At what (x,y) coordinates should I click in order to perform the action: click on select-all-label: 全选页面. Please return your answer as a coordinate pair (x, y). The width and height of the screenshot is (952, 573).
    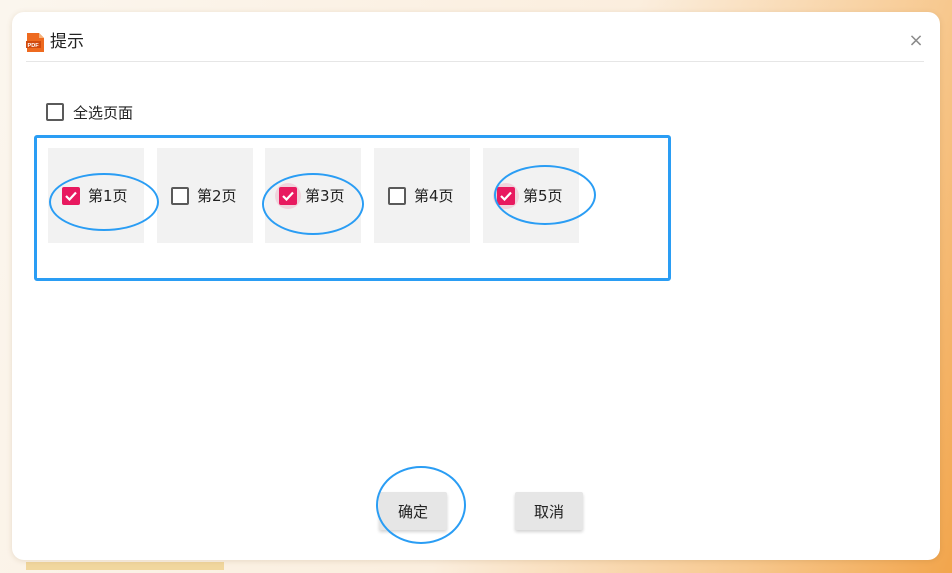
    Looking at the image, I should click on (103, 112).